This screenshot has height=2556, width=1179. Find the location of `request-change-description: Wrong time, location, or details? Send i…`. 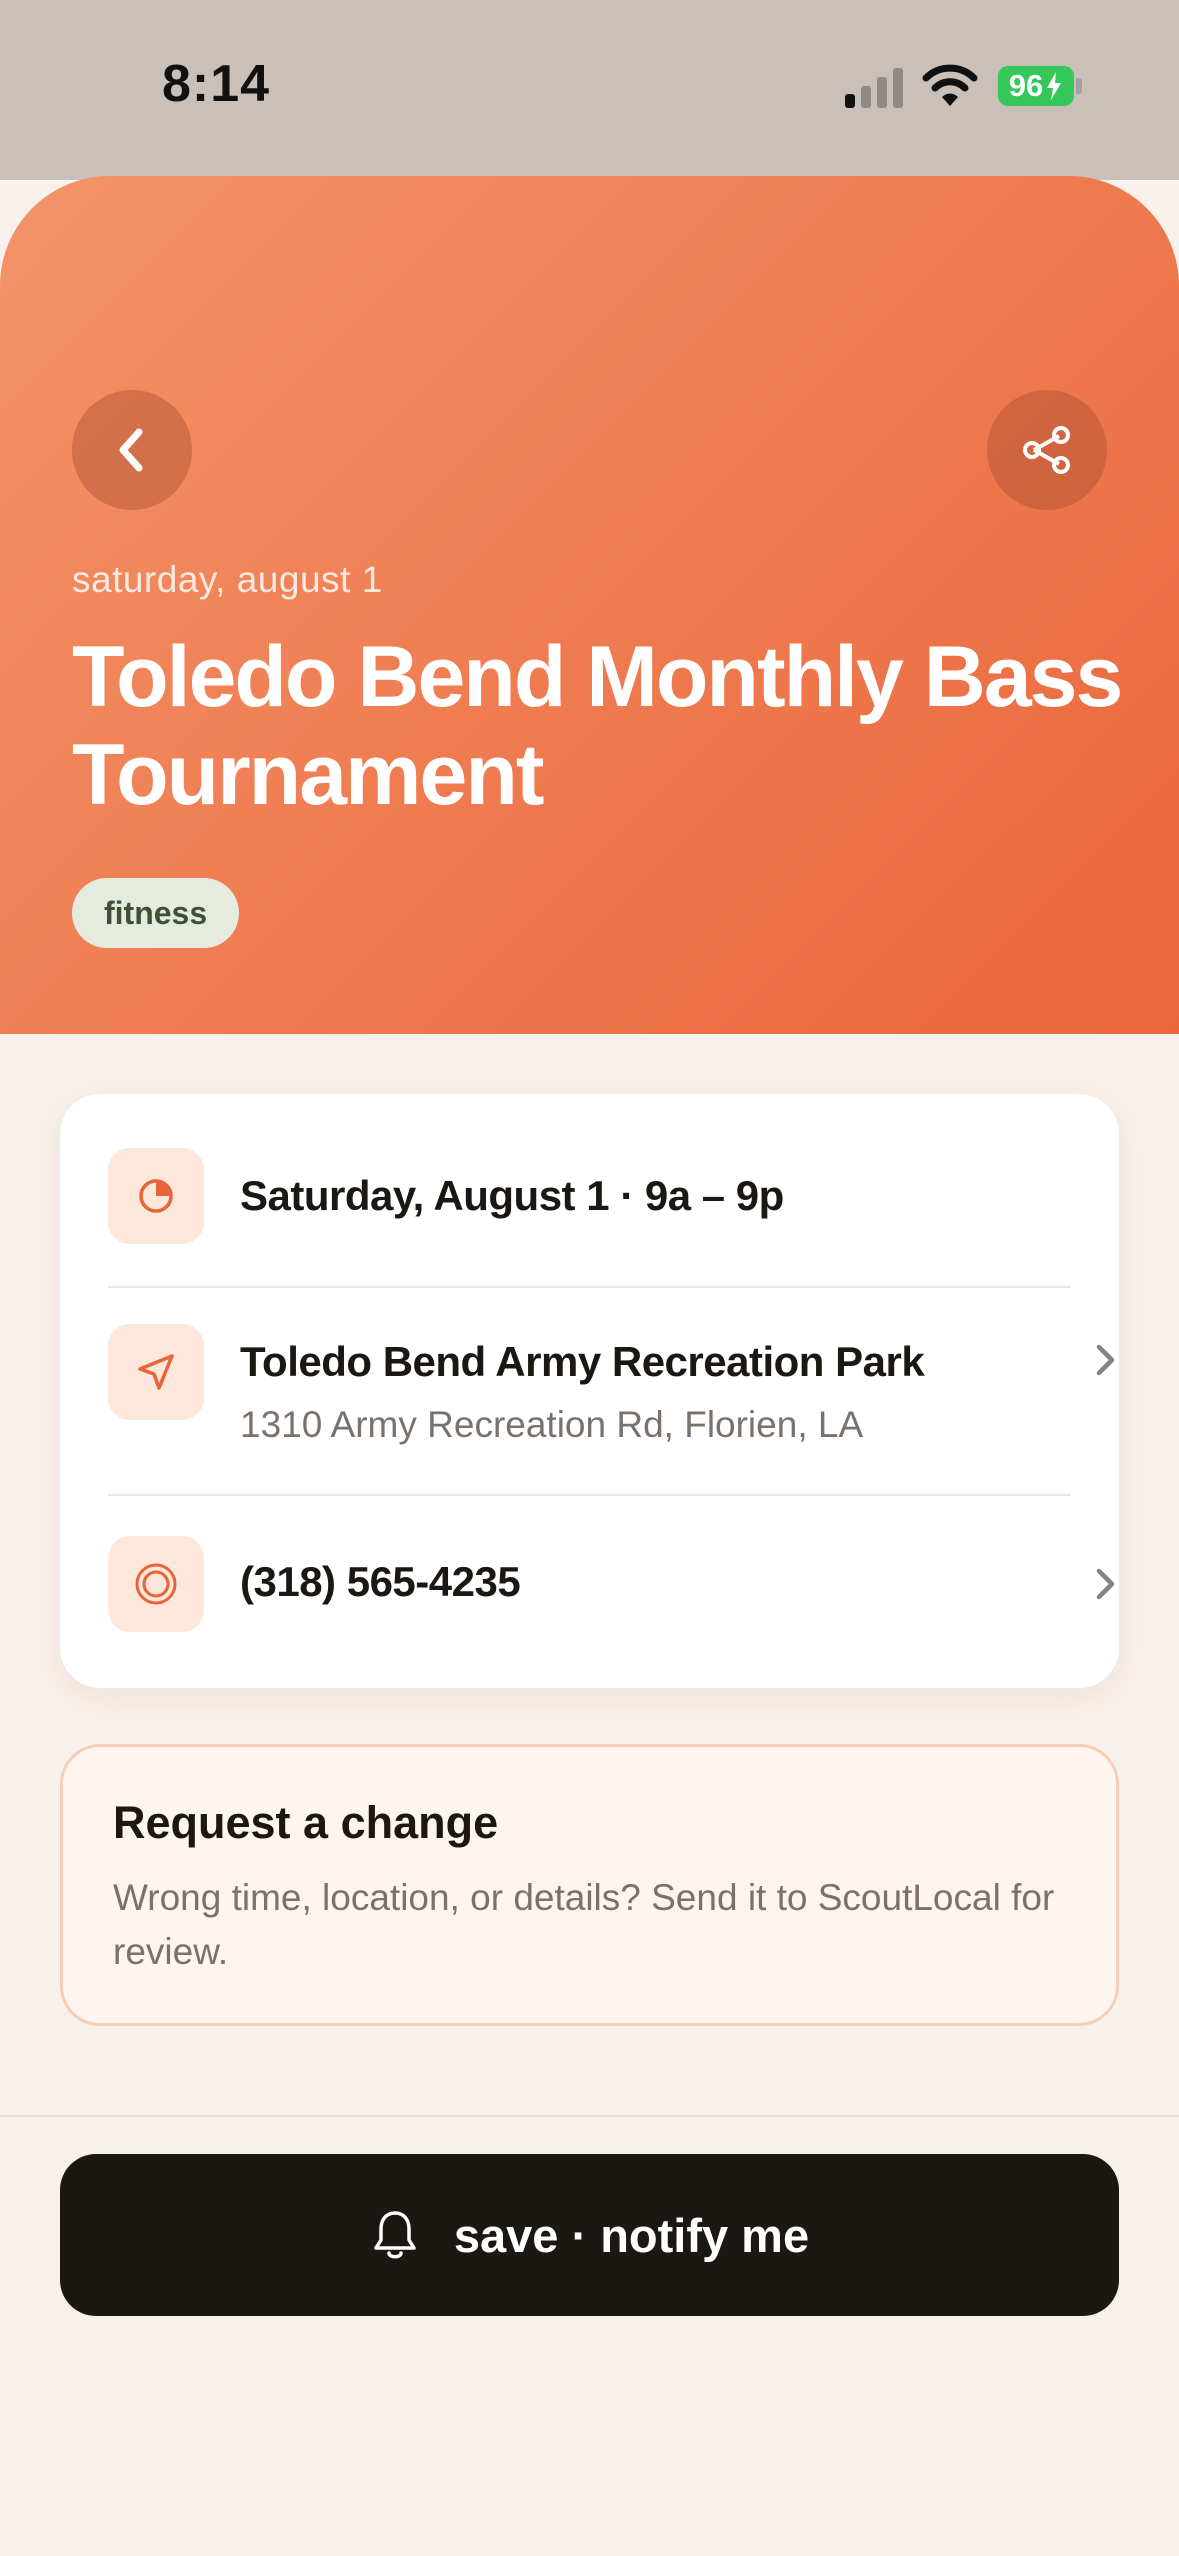

request-change-description: Wrong time, location, or details? Send i… is located at coordinates (584, 1924).